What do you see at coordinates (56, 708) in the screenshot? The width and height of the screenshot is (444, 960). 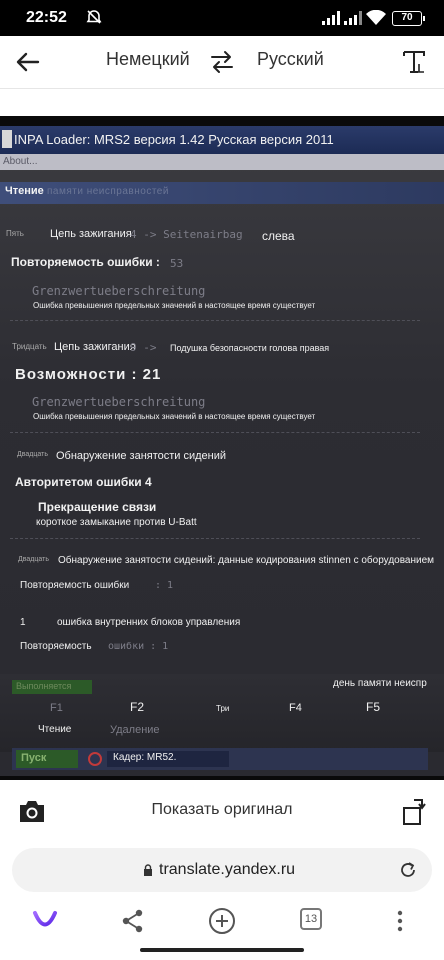 I see `f1-key: F1` at bounding box center [56, 708].